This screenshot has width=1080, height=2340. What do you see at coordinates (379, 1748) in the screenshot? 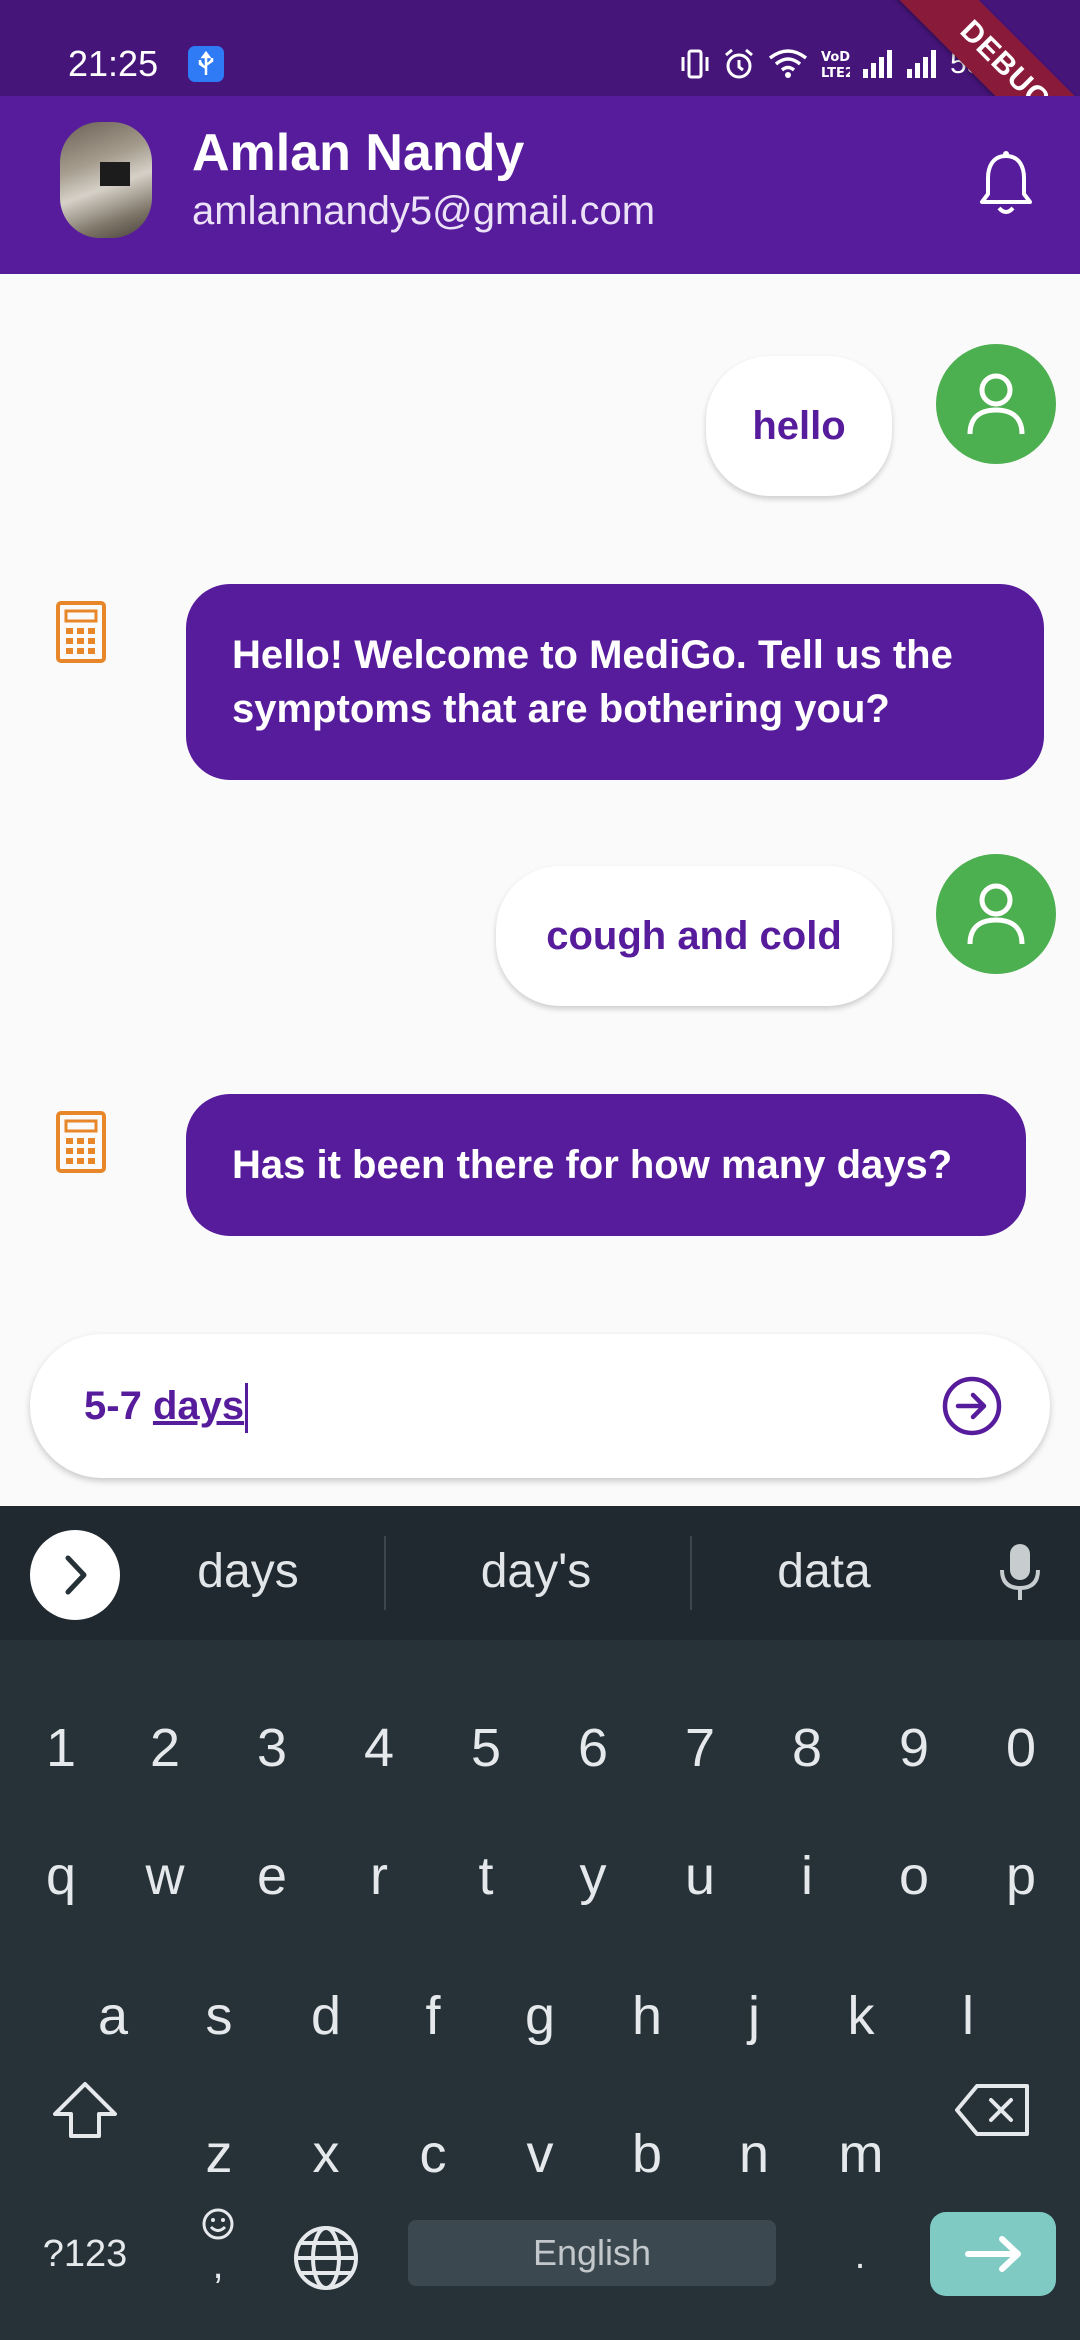
I see `key-4: 4` at bounding box center [379, 1748].